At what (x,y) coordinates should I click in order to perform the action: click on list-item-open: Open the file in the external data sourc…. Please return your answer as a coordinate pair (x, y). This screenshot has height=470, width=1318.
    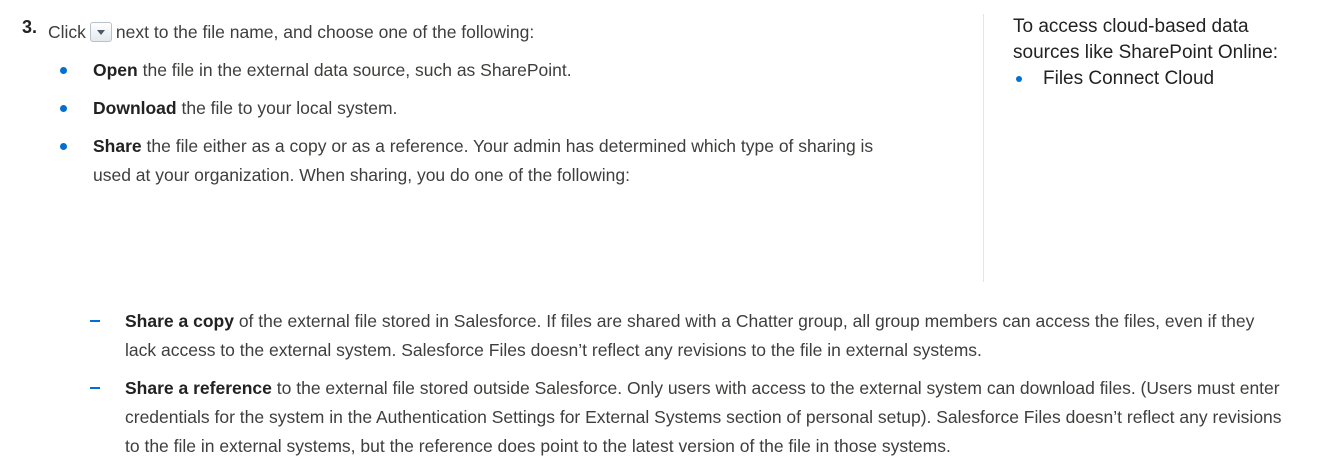
    Looking at the image, I should click on (508, 70).